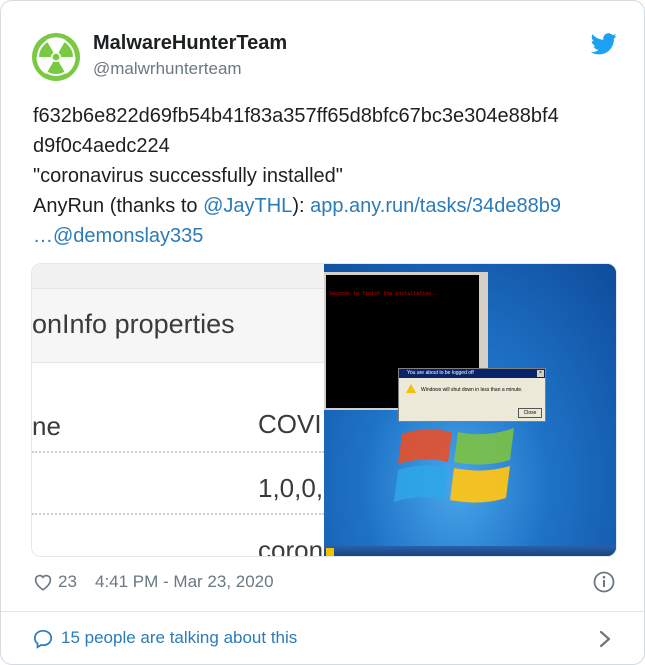 This screenshot has width=645, height=665. I want to click on talking-text: 15 people are talking about this, so click(179, 638).